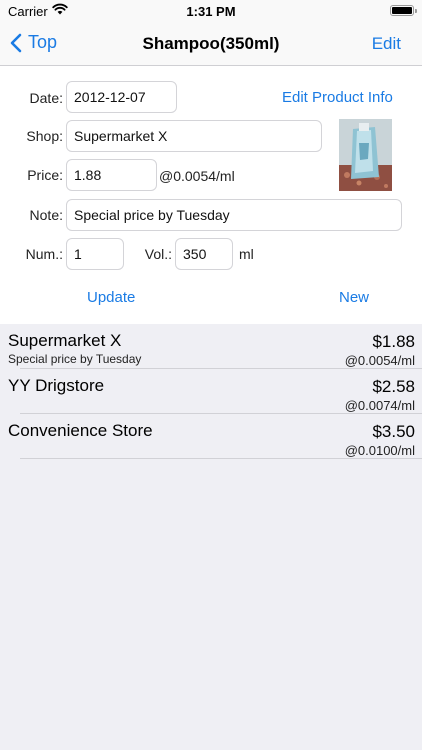 This screenshot has height=750, width=422. What do you see at coordinates (46, 98) in the screenshot?
I see `date-label: Date:` at bounding box center [46, 98].